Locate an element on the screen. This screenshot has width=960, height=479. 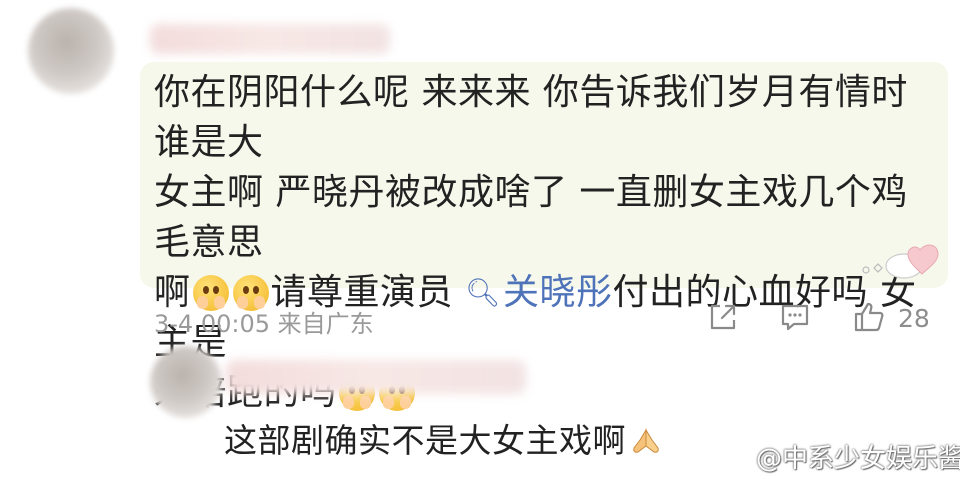
reply-text: 这部剧确实不是大女主戏啊 is located at coordinates (443, 438).